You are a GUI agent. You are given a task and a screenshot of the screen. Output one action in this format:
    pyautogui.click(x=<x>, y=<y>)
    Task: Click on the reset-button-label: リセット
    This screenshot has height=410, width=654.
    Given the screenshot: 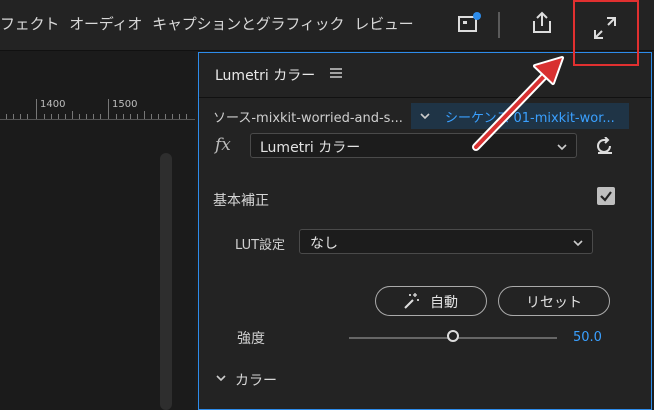 What is the action you would take?
    pyautogui.click(x=554, y=303)
    